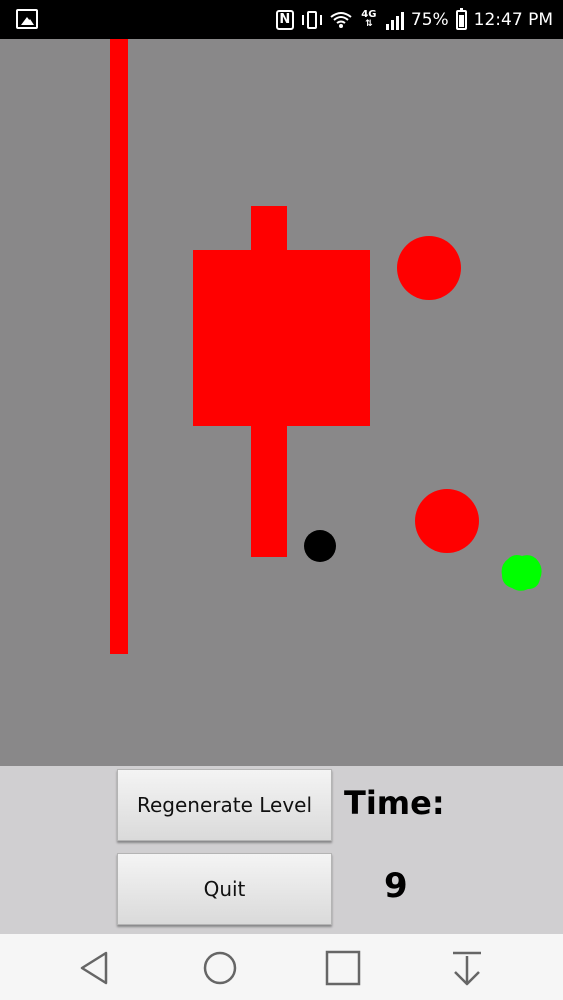 The width and height of the screenshot is (563, 1000). What do you see at coordinates (461, 18) in the screenshot?
I see `battery-icon` at bounding box center [461, 18].